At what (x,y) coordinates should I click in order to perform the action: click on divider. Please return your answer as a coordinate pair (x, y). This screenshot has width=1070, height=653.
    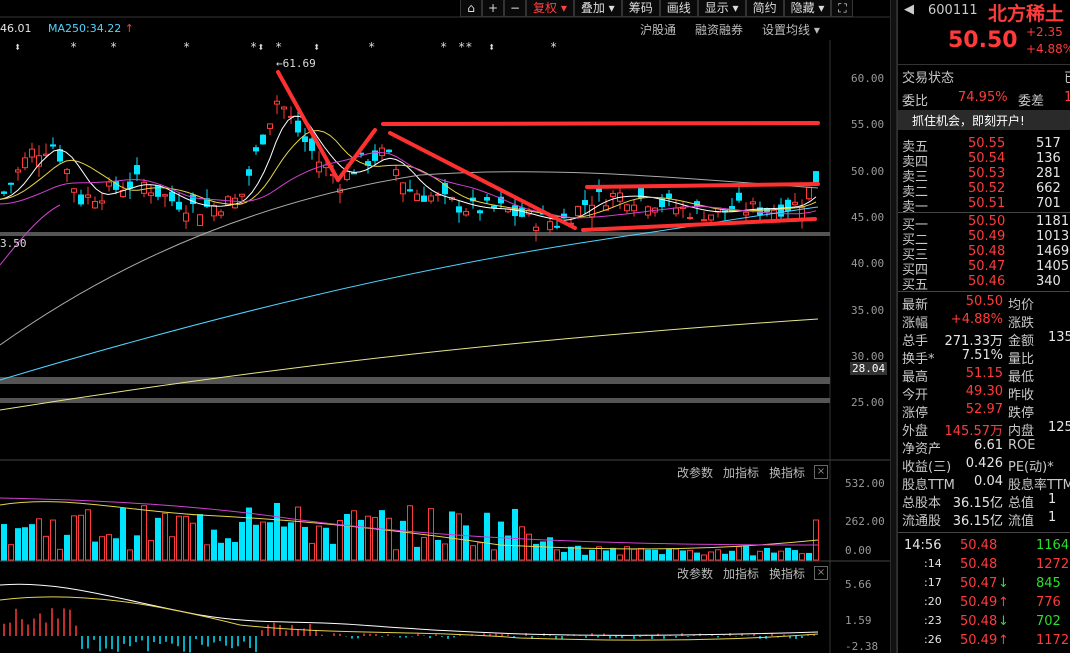
    Looking at the image, I should click on (984, 532).